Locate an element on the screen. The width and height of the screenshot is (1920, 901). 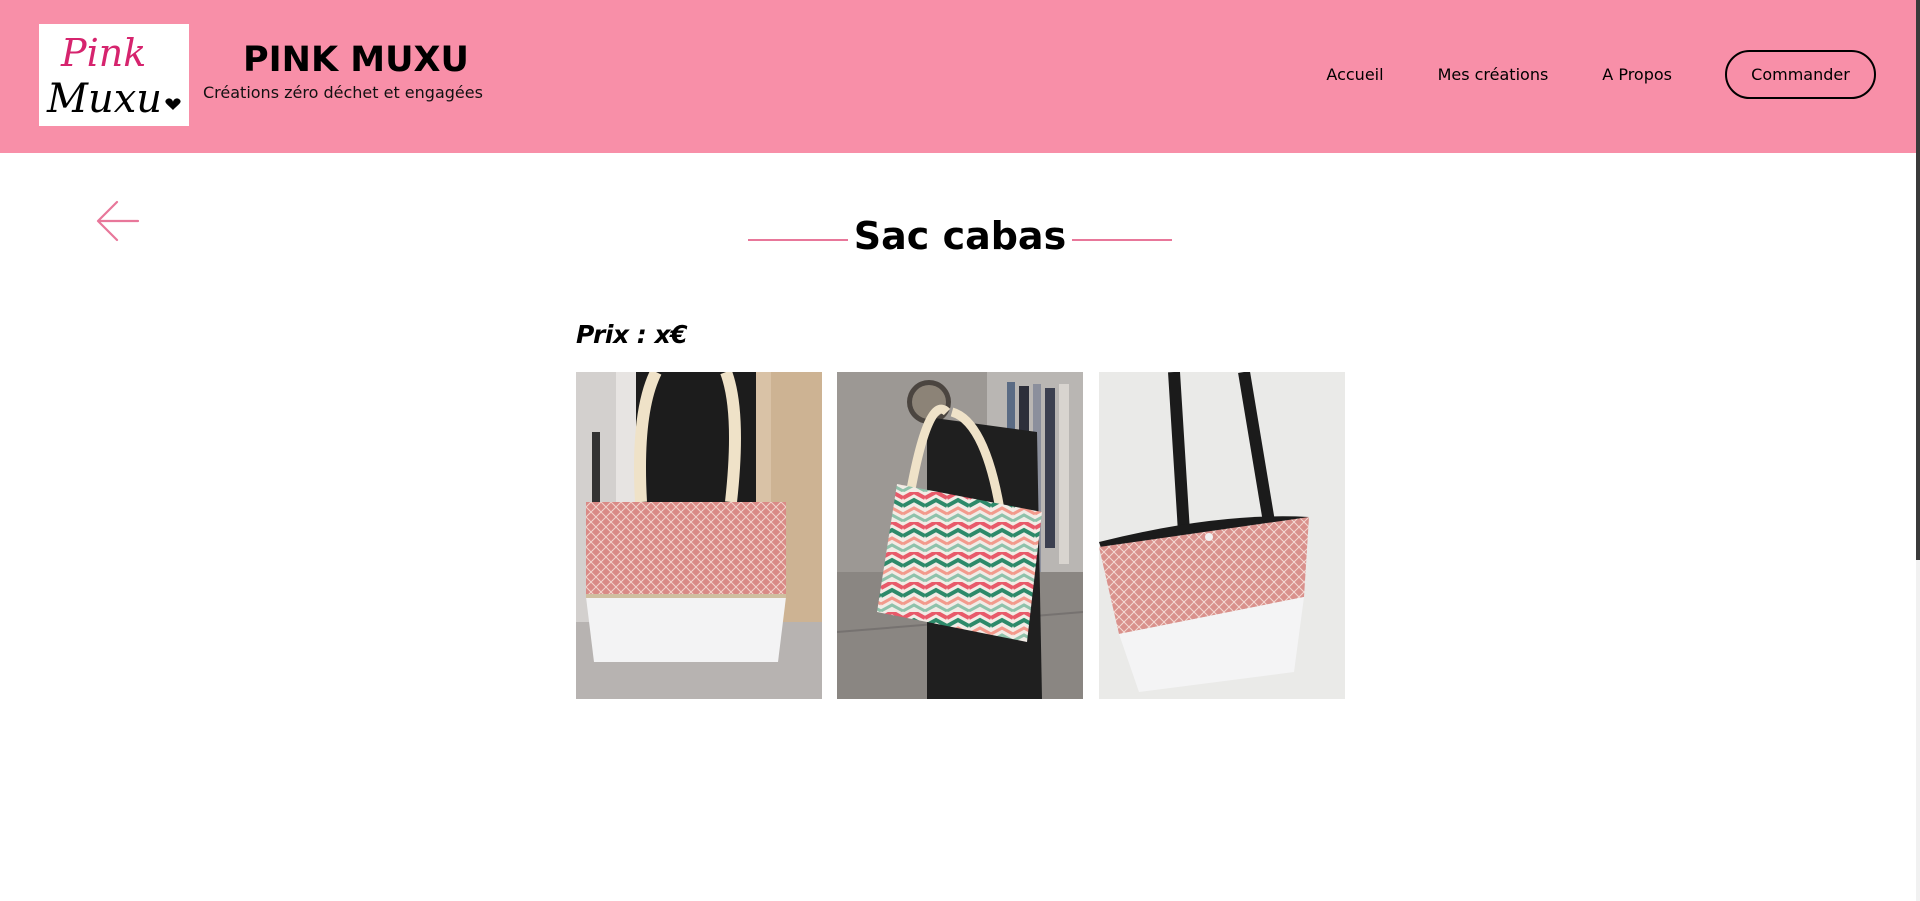
title-row: Sac cabas is located at coordinates (960, 240).